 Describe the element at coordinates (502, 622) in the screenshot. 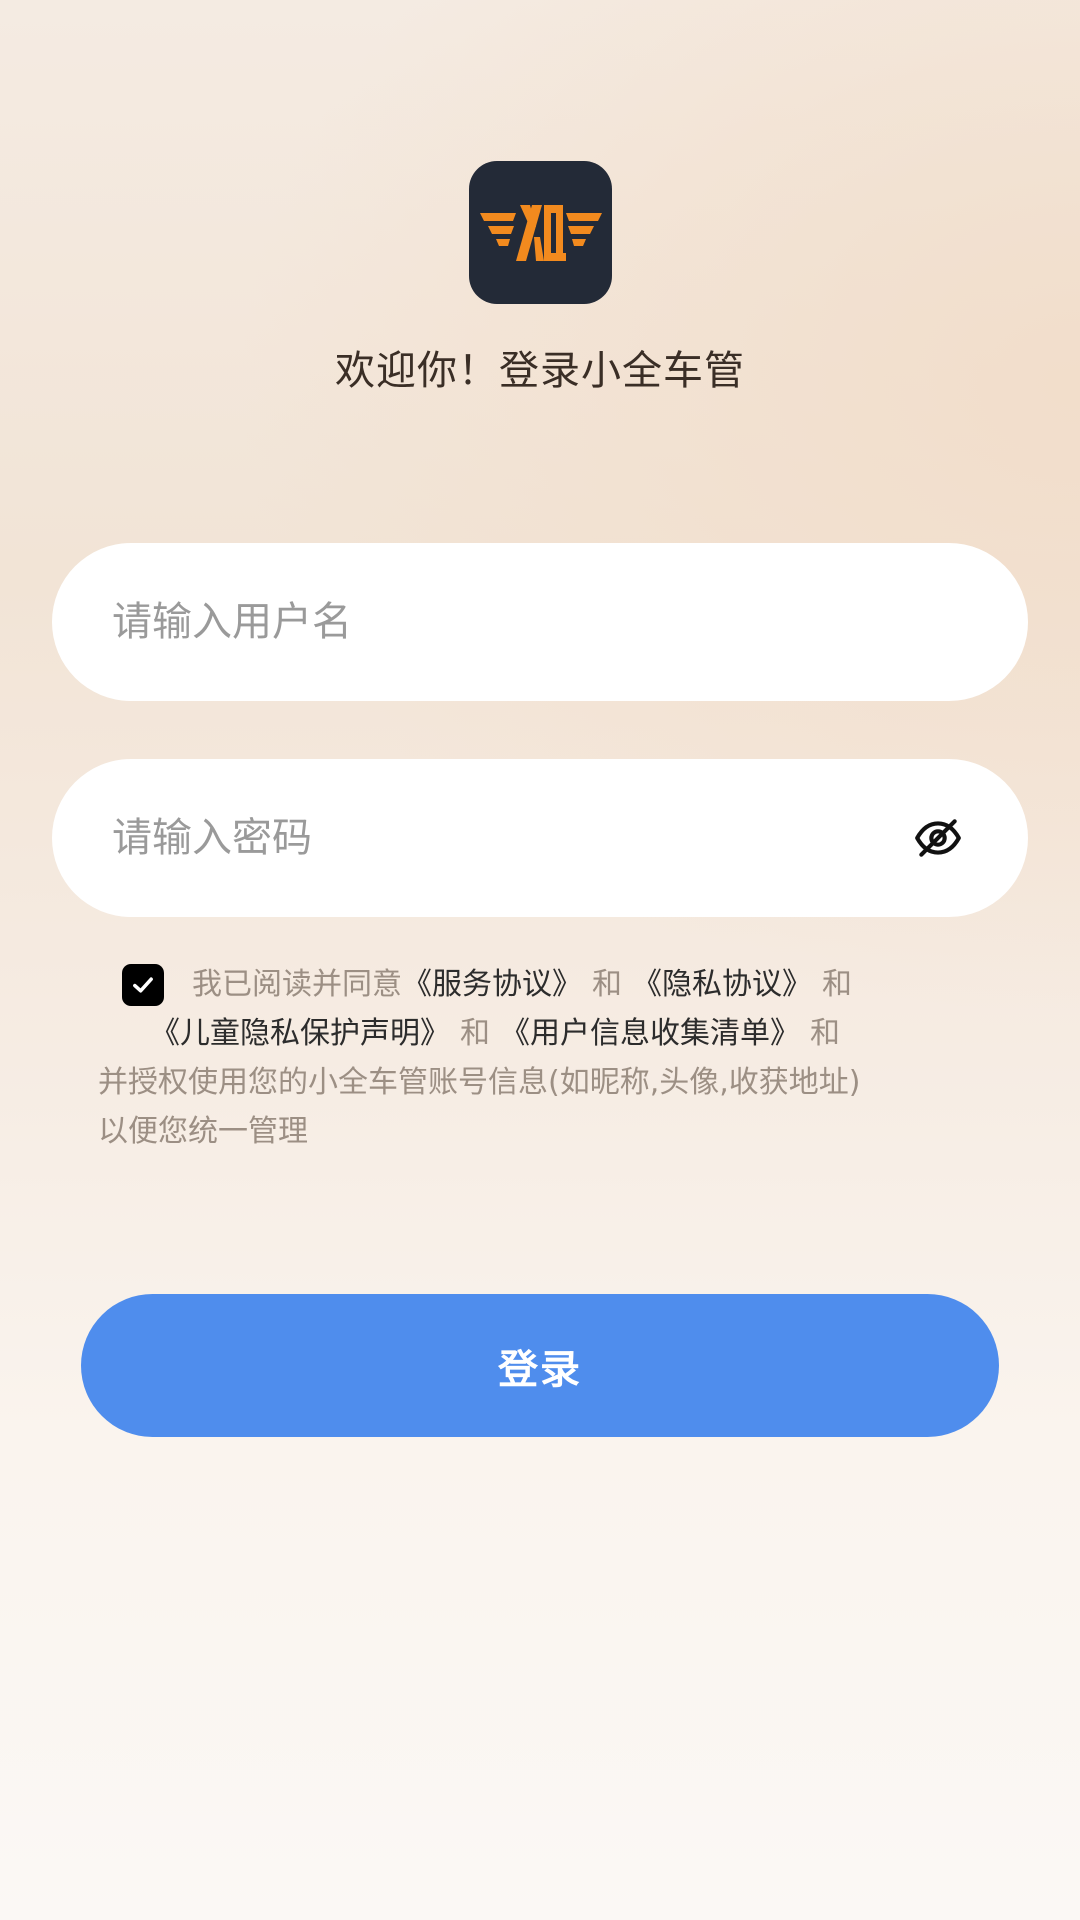

I see `username-input` at that location.